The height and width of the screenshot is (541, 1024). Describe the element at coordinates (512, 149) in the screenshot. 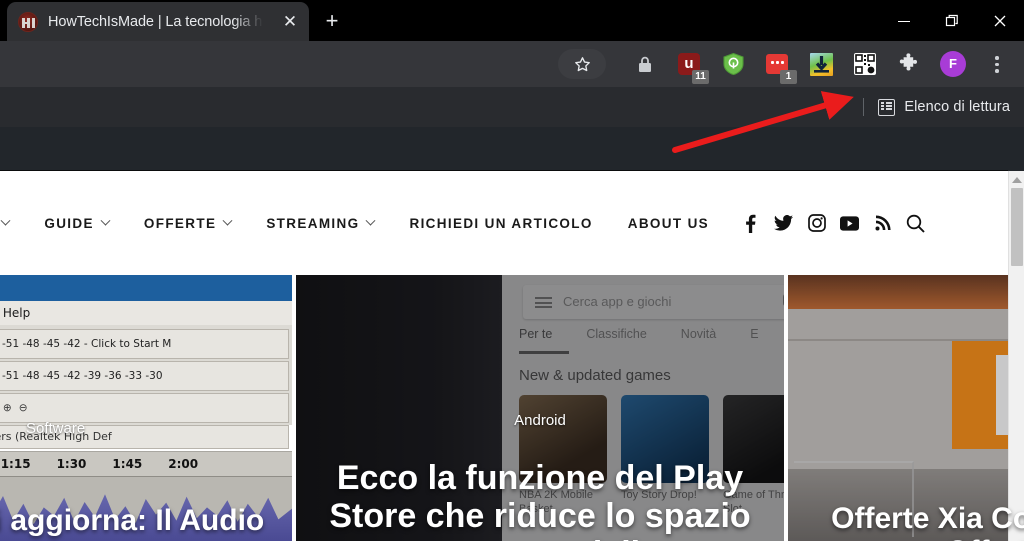

I see `viewport-top-strip` at that location.